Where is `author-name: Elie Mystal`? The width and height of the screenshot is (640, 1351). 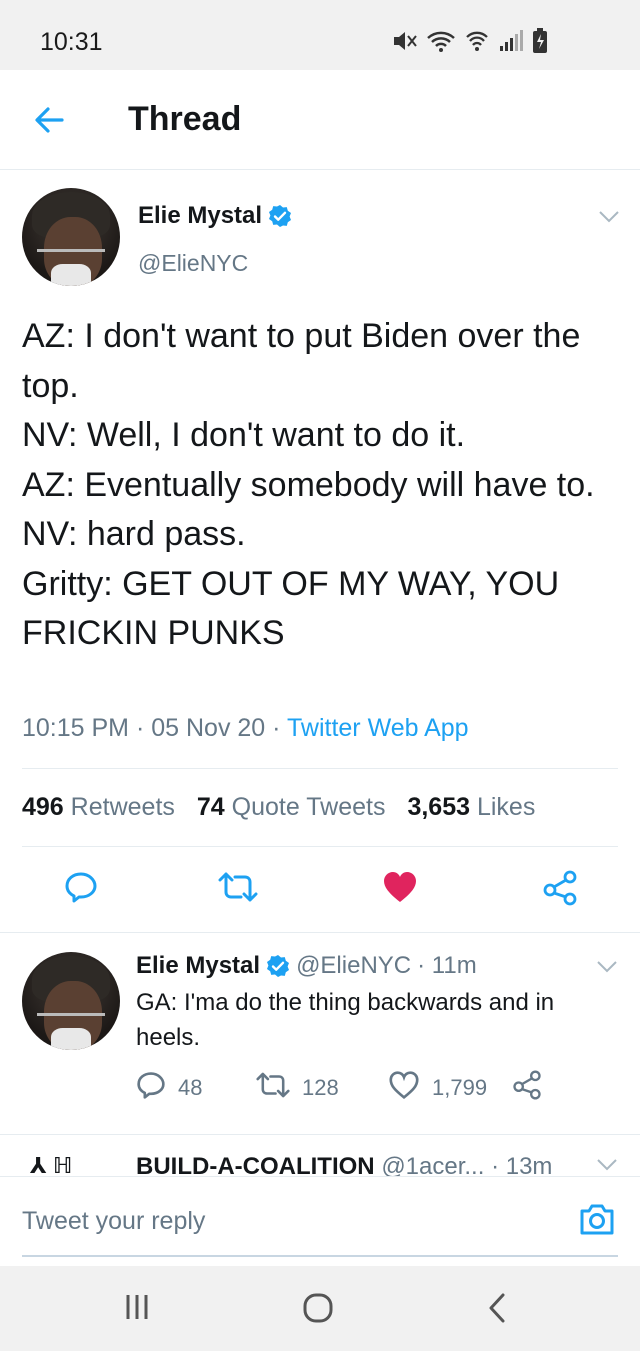
author-name: Elie Mystal is located at coordinates (215, 216).